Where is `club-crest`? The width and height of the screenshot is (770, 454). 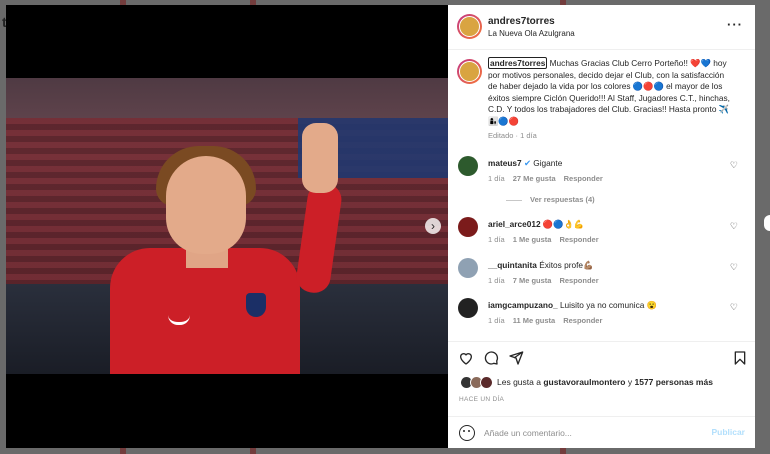 club-crest is located at coordinates (256, 305).